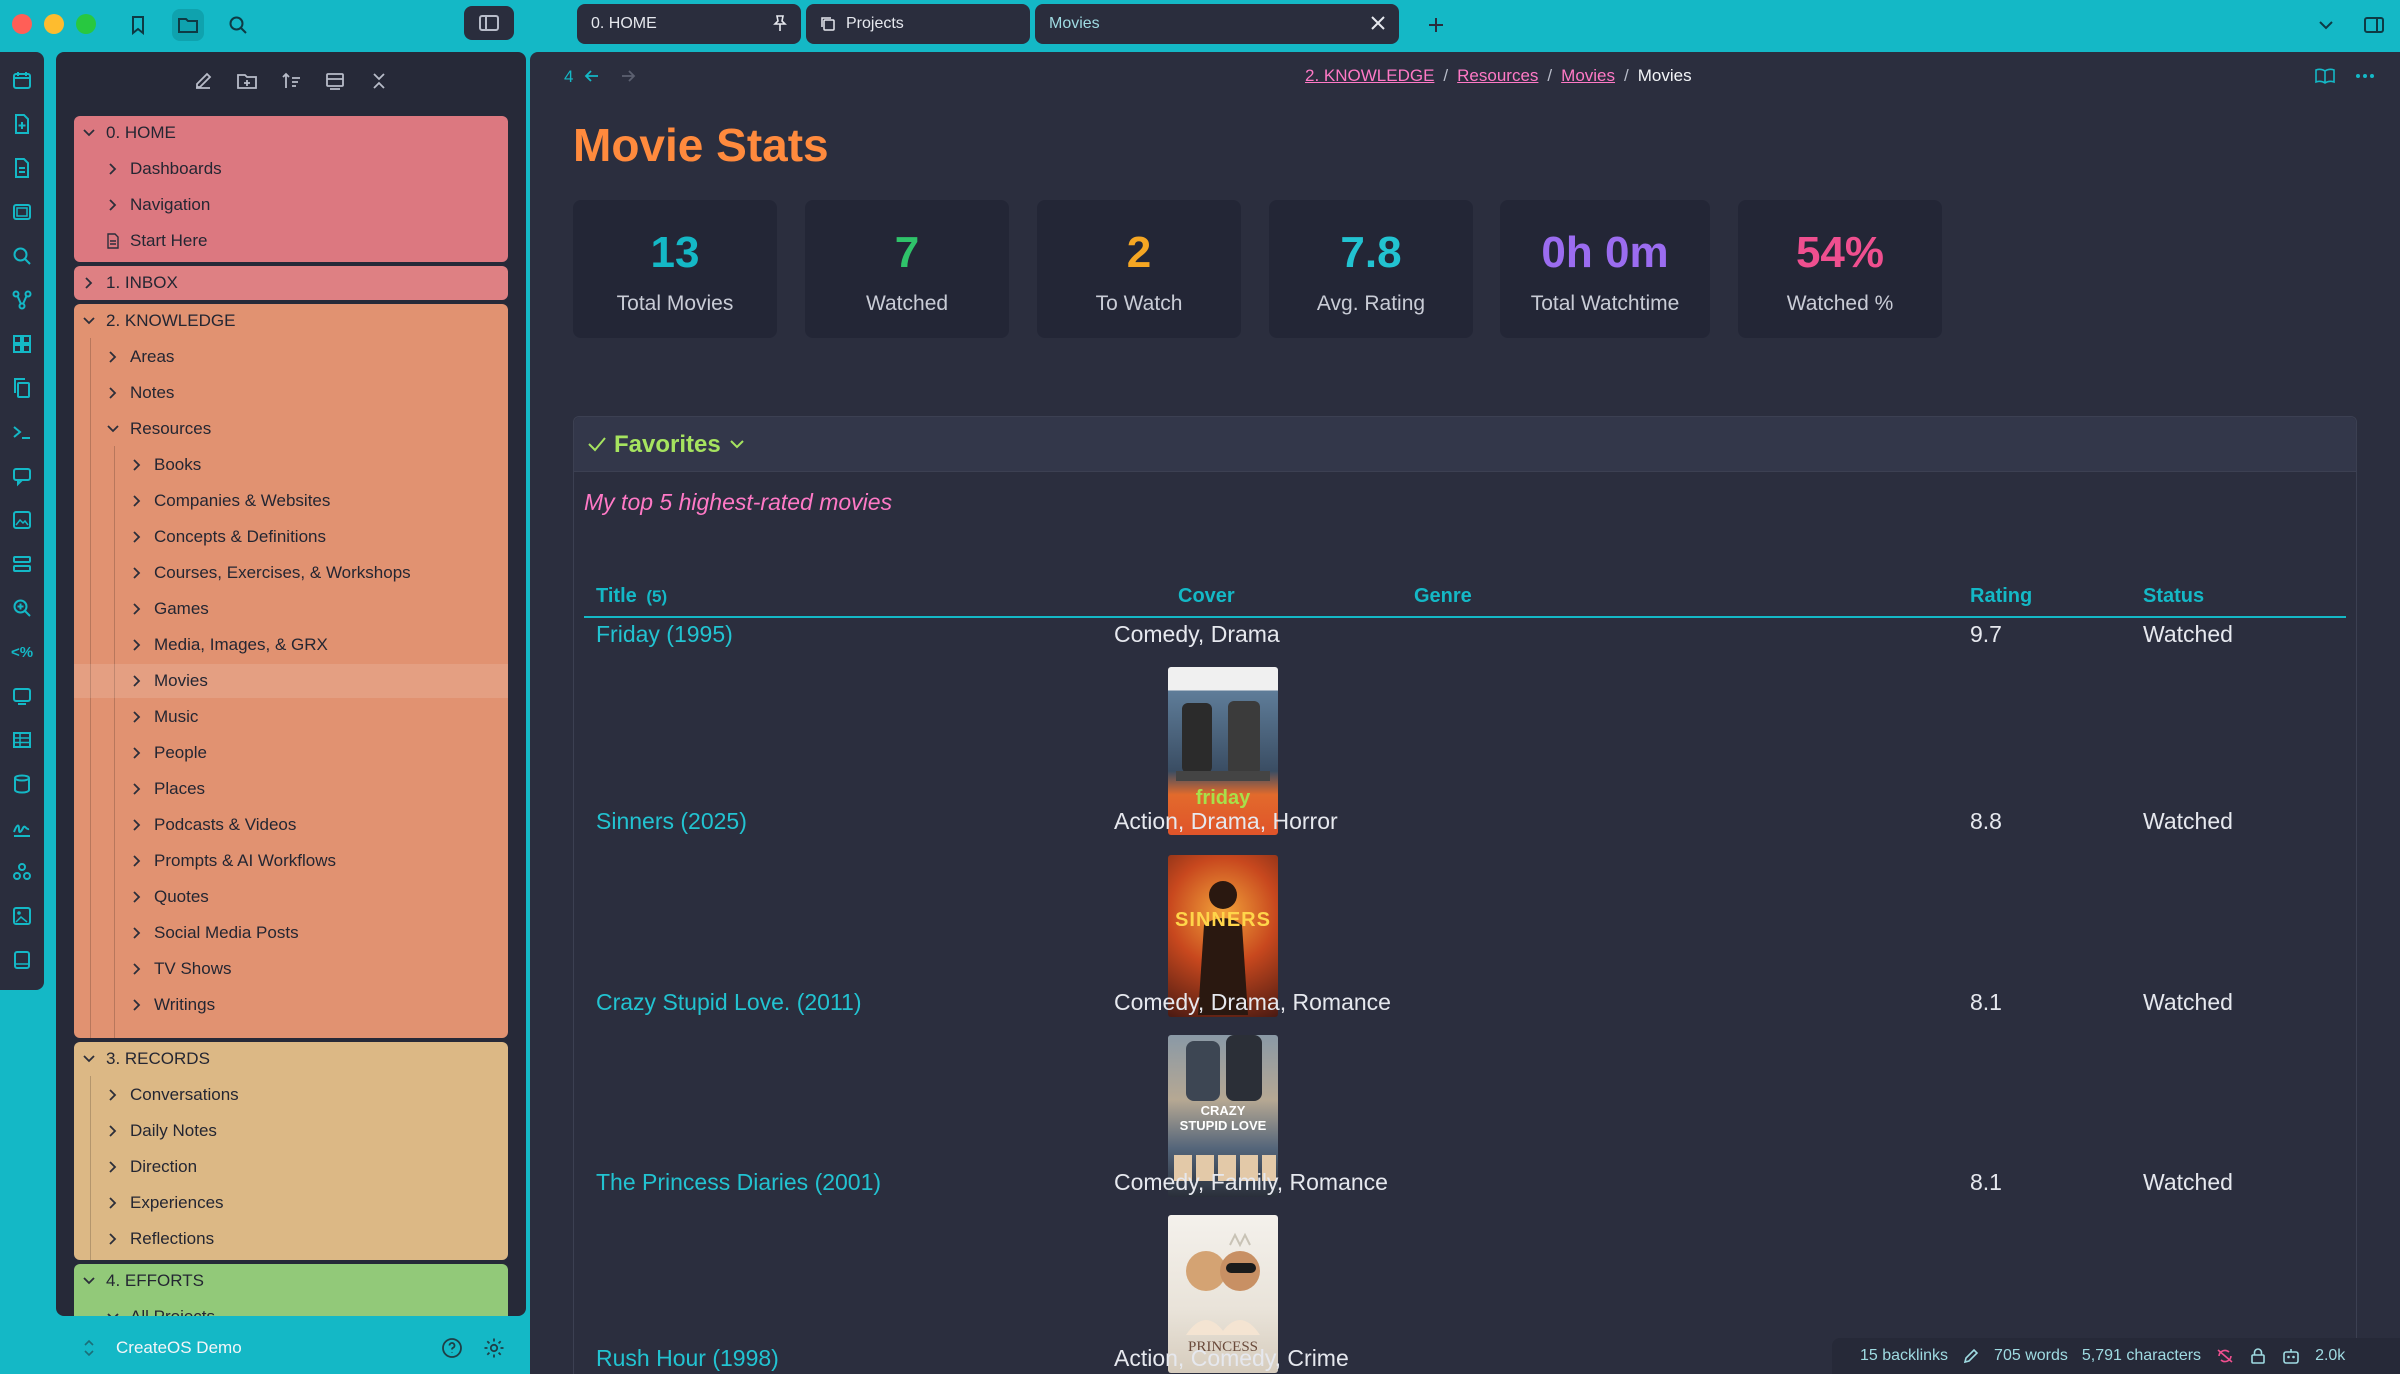 The image size is (2400, 1374). I want to click on table-icon, so click(22, 740).